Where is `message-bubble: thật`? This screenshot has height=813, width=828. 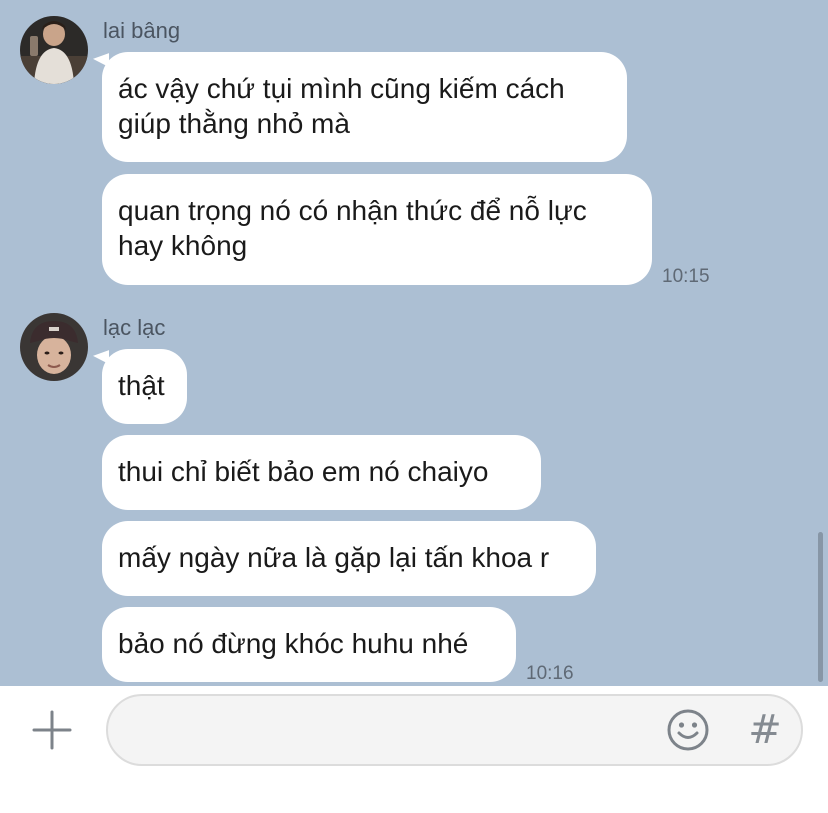
message-bubble: thật is located at coordinates (144, 386).